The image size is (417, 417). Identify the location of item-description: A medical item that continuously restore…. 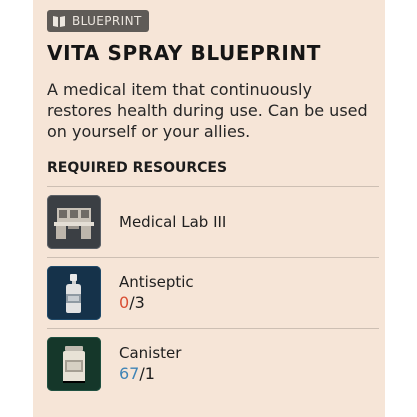
(207, 110).